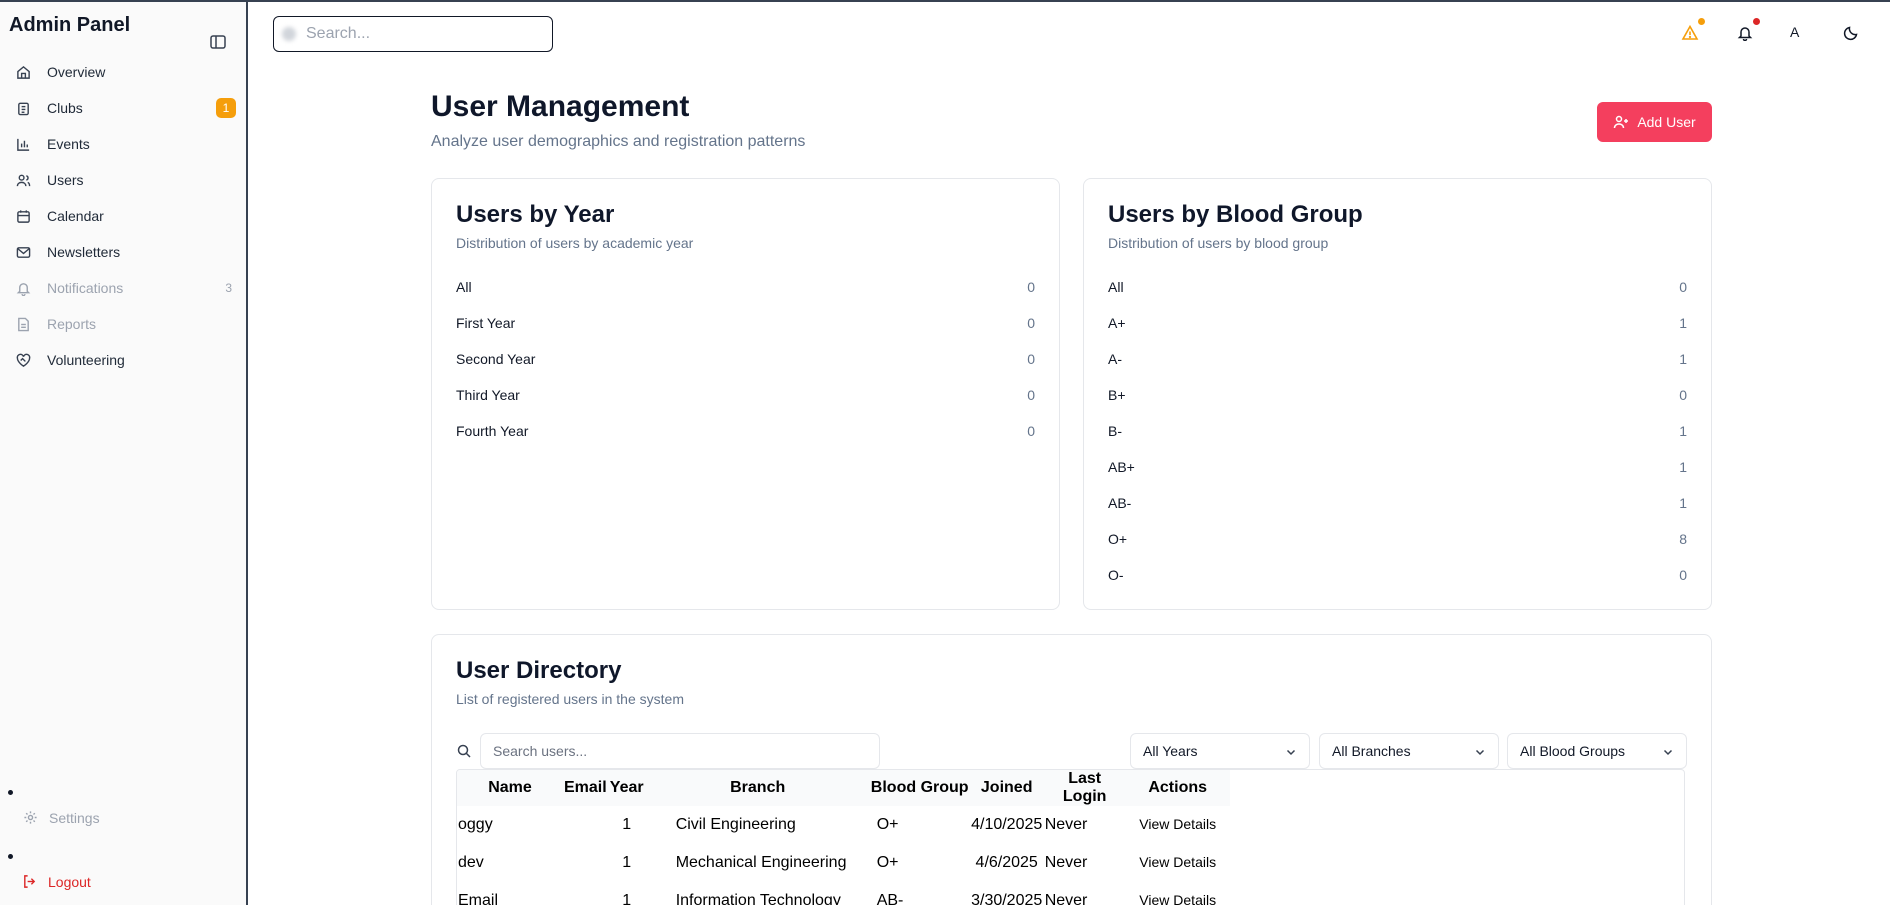  What do you see at coordinates (1218, 243) in the screenshot?
I see `card-subtitle: Distribution of users by blood group` at bounding box center [1218, 243].